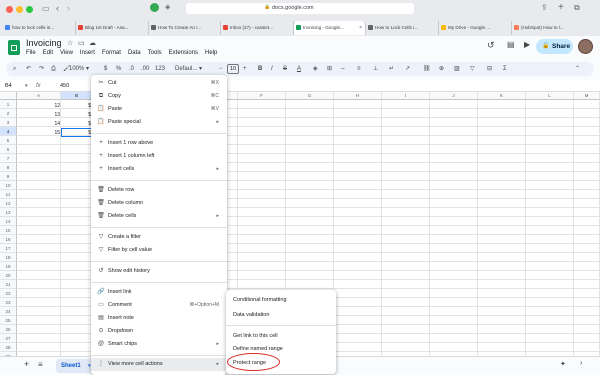  I want to click on column-header-a: A, so click(39, 96).